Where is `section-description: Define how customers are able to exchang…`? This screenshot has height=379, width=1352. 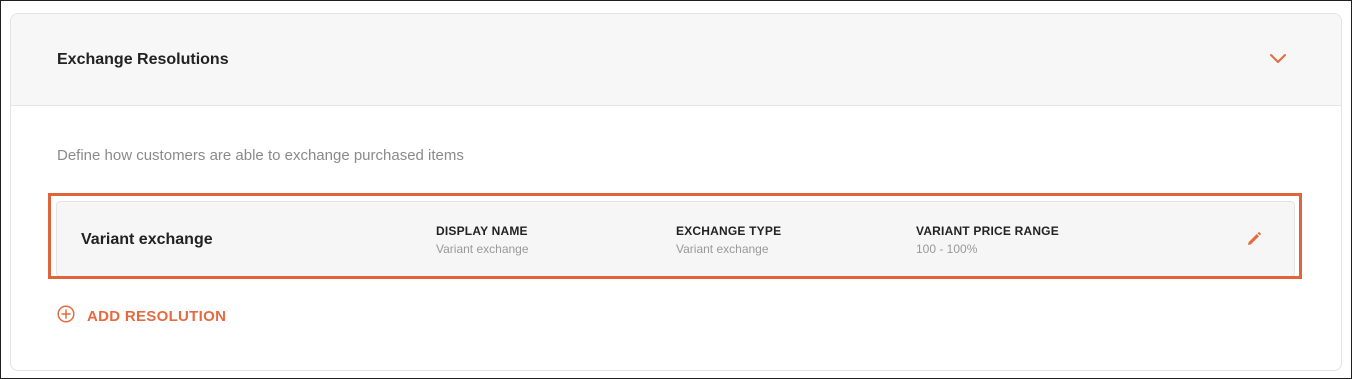
section-description: Define how customers are able to exchang… is located at coordinates (260, 155).